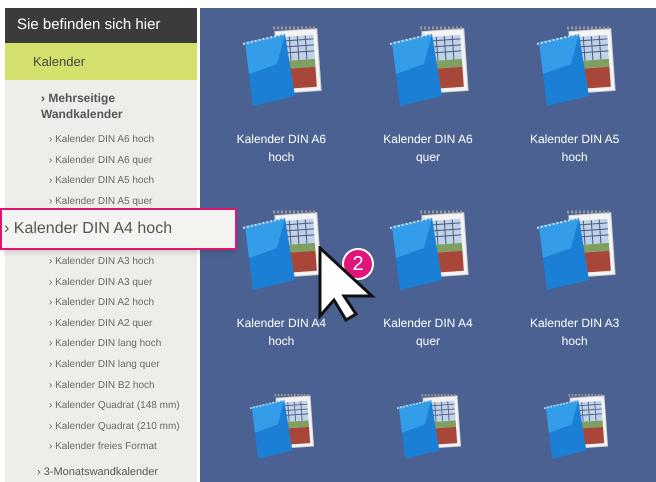 The width and height of the screenshot is (656, 482). I want to click on highlight-callout: › Kalender DIN A4 hoch, so click(118, 229).